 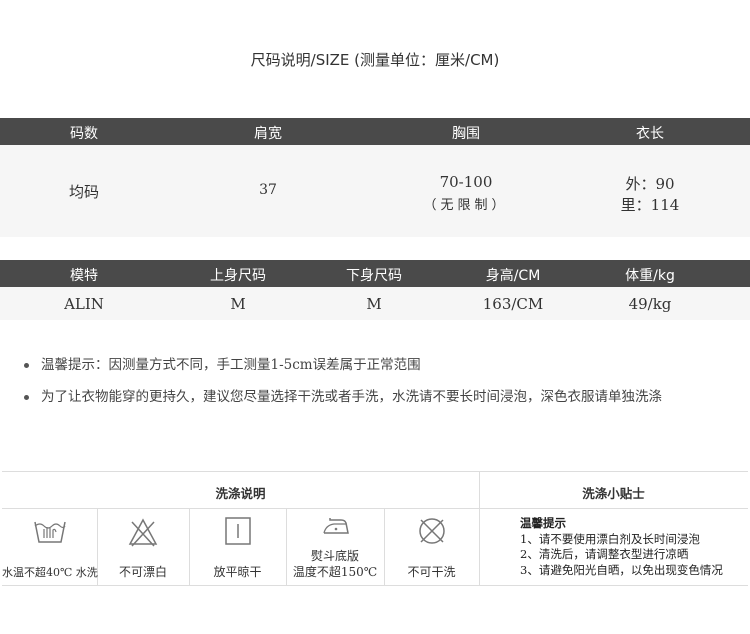 I want to click on shoulder-value: 37, so click(x=268, y=190).